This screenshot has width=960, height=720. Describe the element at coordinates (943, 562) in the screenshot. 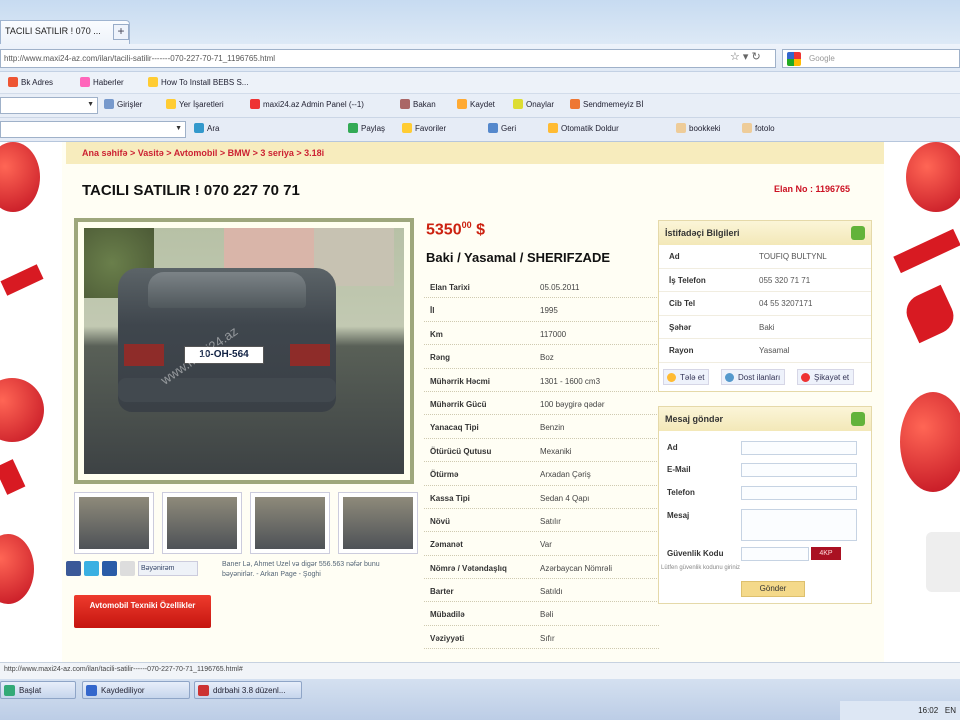

I see `gift-box-decoration` at that location.